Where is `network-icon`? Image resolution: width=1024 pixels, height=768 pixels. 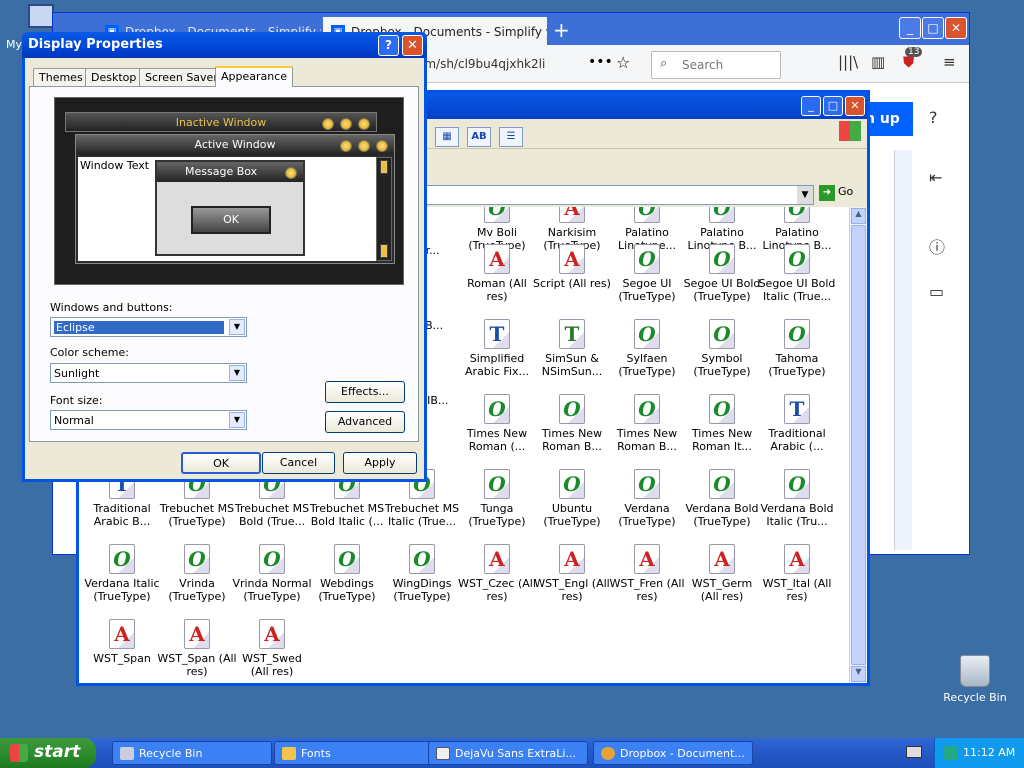
network-icon is located at coordinates (950, 753).